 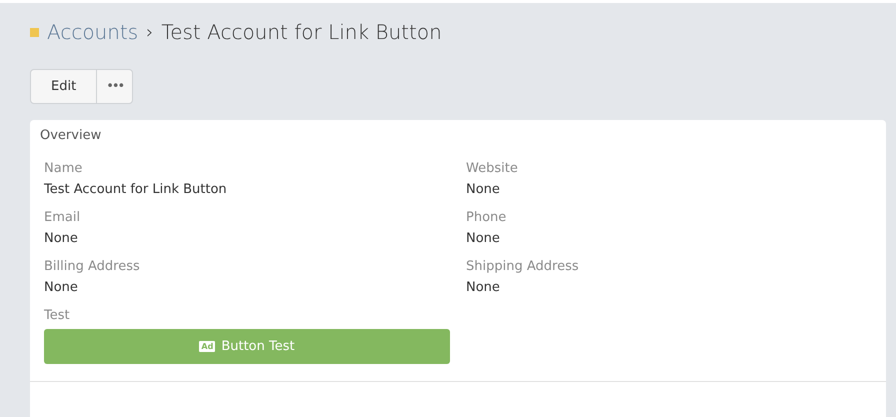 What do you see at coordinates (34, 32) in the screenshot?
I see `breadcrumb-marker-icon` at bounding box center [34, 32].